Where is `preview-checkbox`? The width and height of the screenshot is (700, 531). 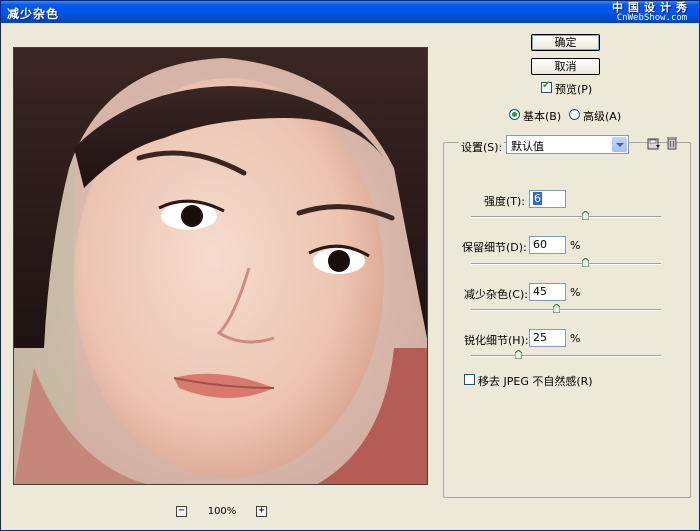
preview-checkbox is located at coordinates (546, 86).